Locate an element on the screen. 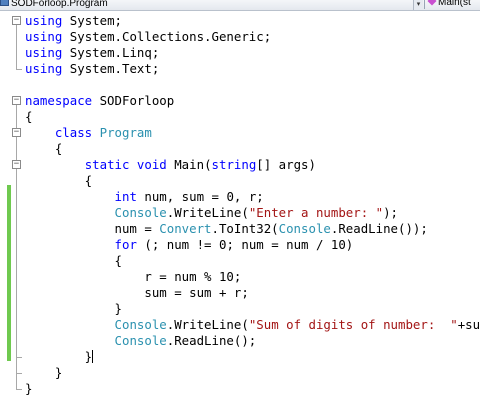  keyword-token: void is located at coordinates (151, 164).